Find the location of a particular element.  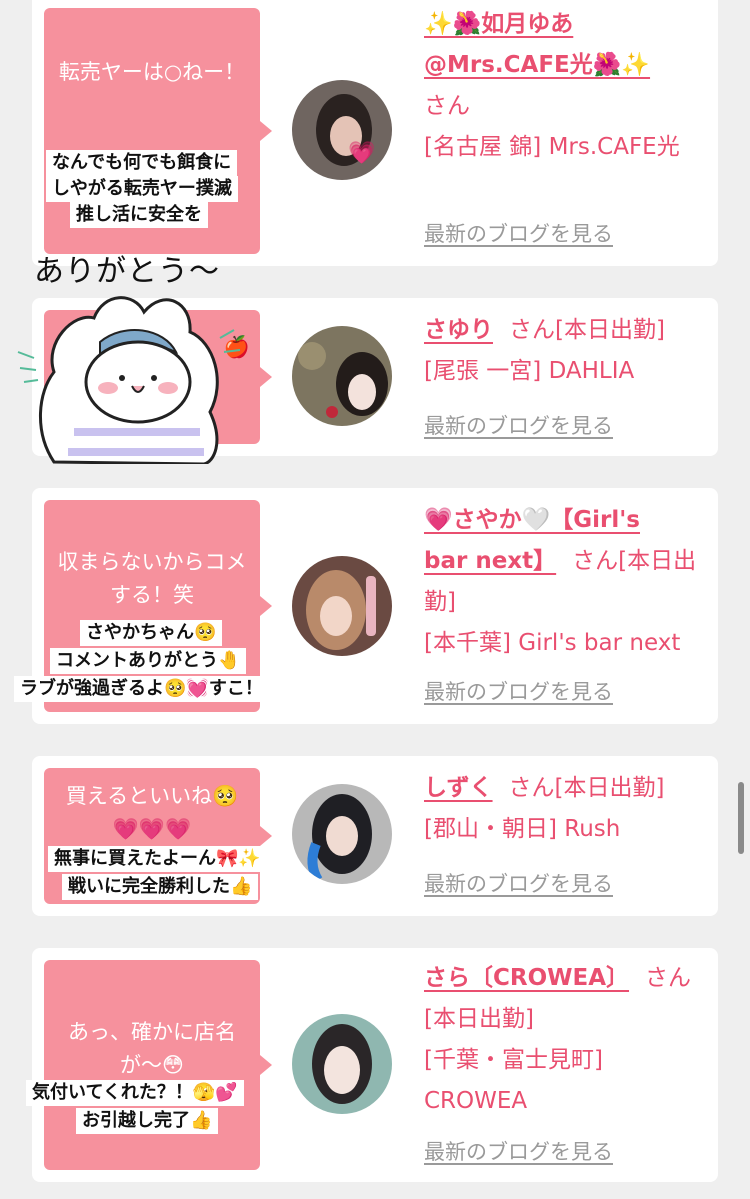

reply-sticker: 気付いてくれた？！🫣💕 is located at coordinates (135, 1093).